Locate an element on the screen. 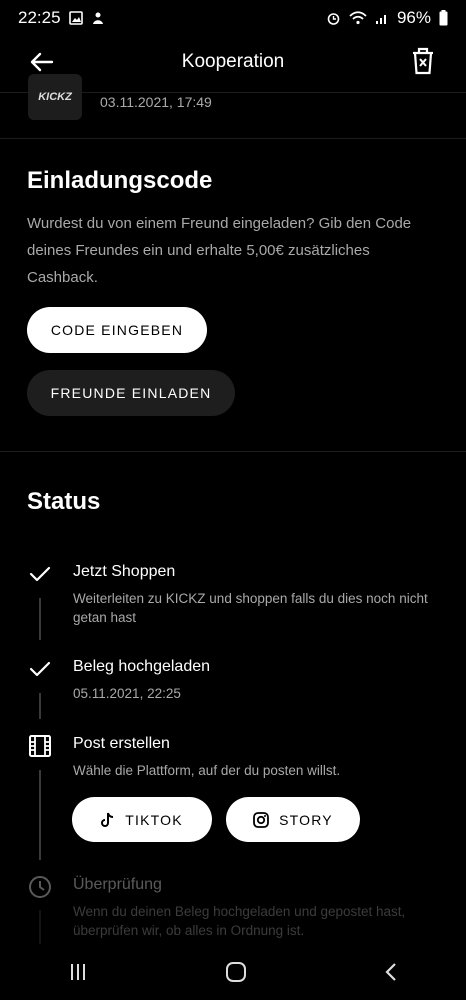 Image resolution: width=466 pixels, height=1000 pixels. partner-row: KICKZ 03.11.2021, 17:49 is located at coordinates (120, 97).